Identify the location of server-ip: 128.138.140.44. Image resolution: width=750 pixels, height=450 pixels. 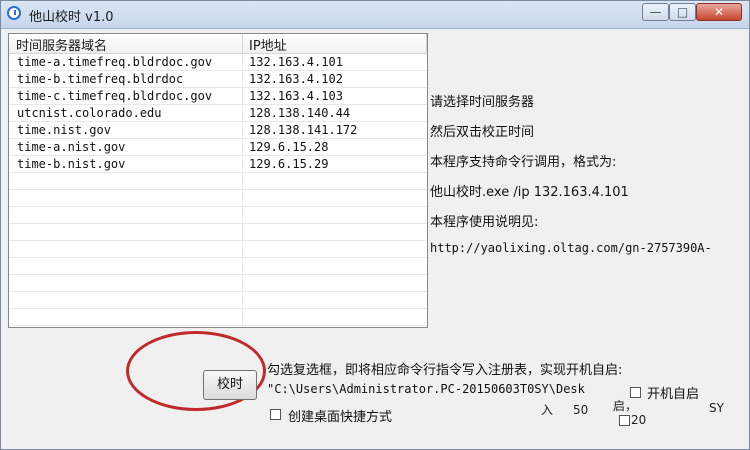
(300, 113).